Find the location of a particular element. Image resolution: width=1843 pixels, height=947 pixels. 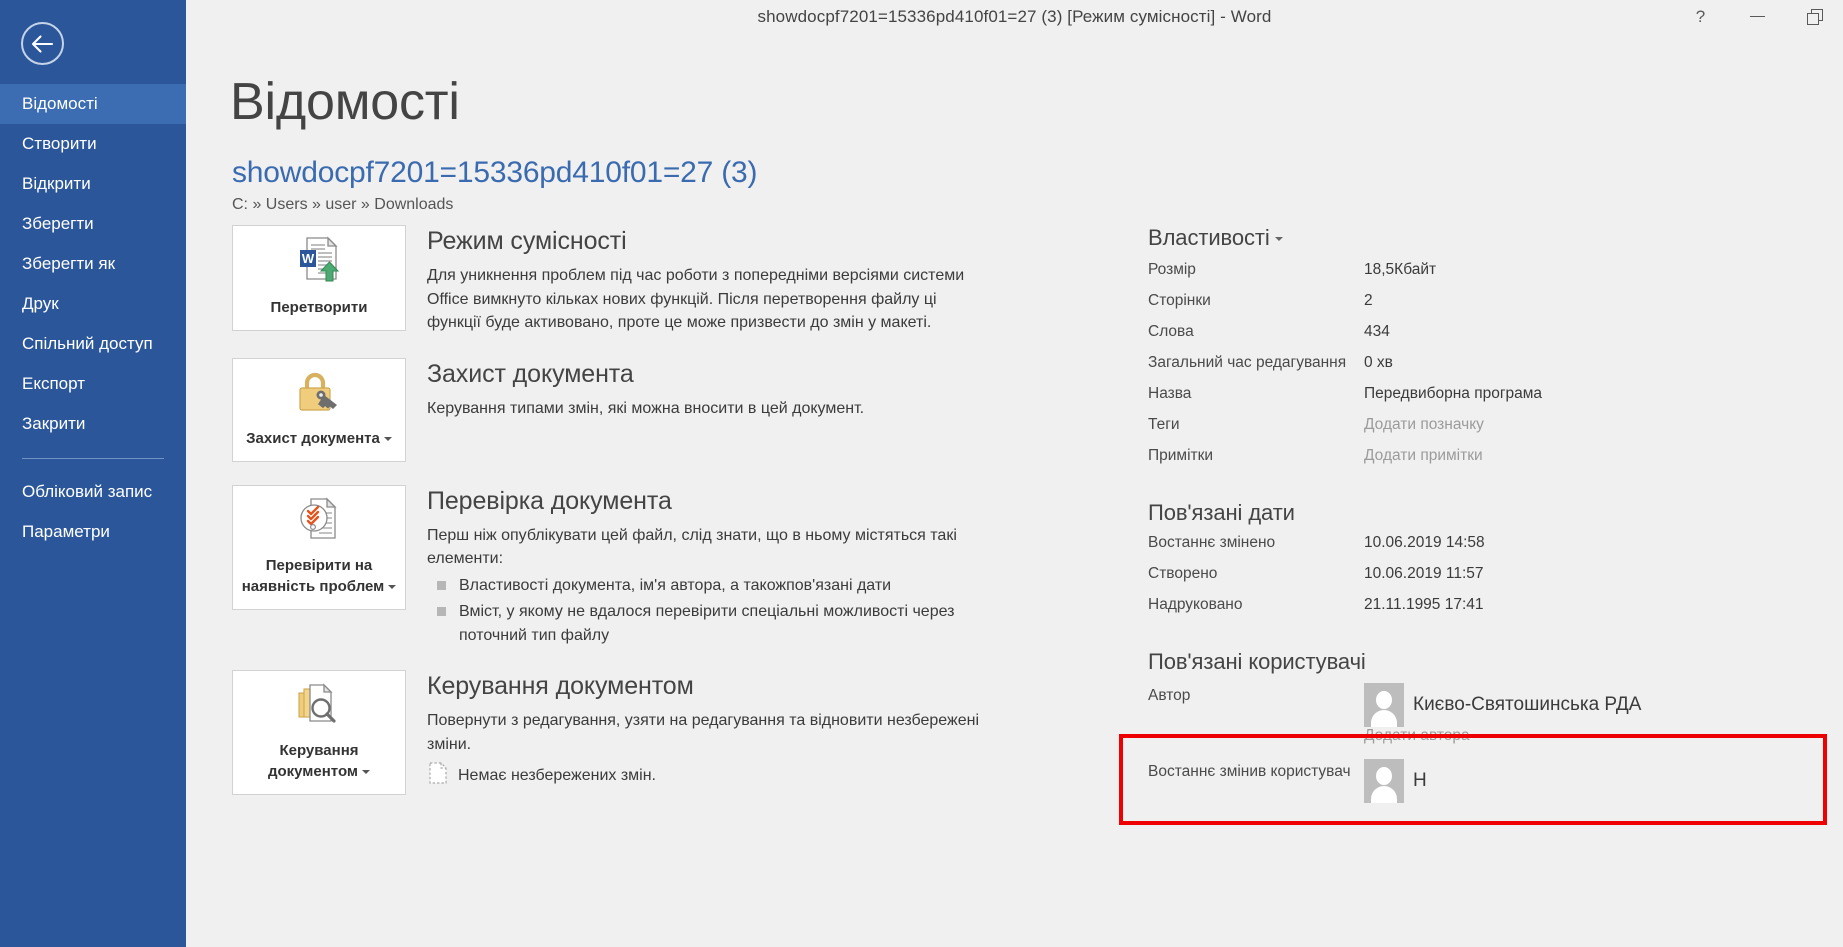

sidebar-divider is located at coordinates (93, 458).